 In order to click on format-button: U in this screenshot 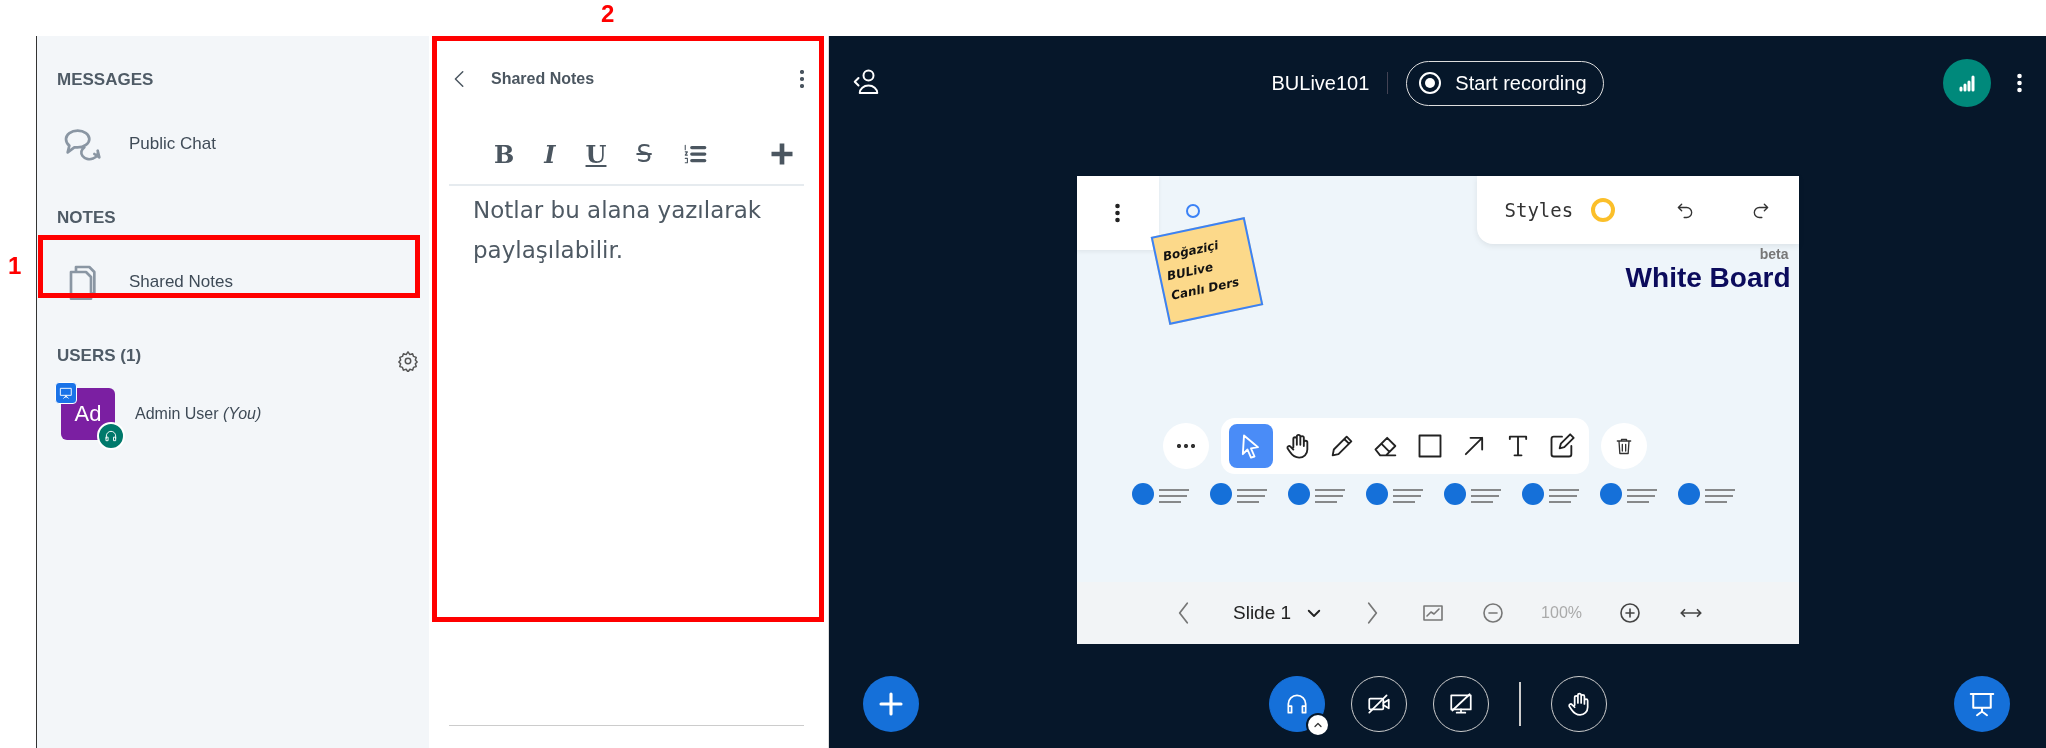, I will do `click(596, 154)`.